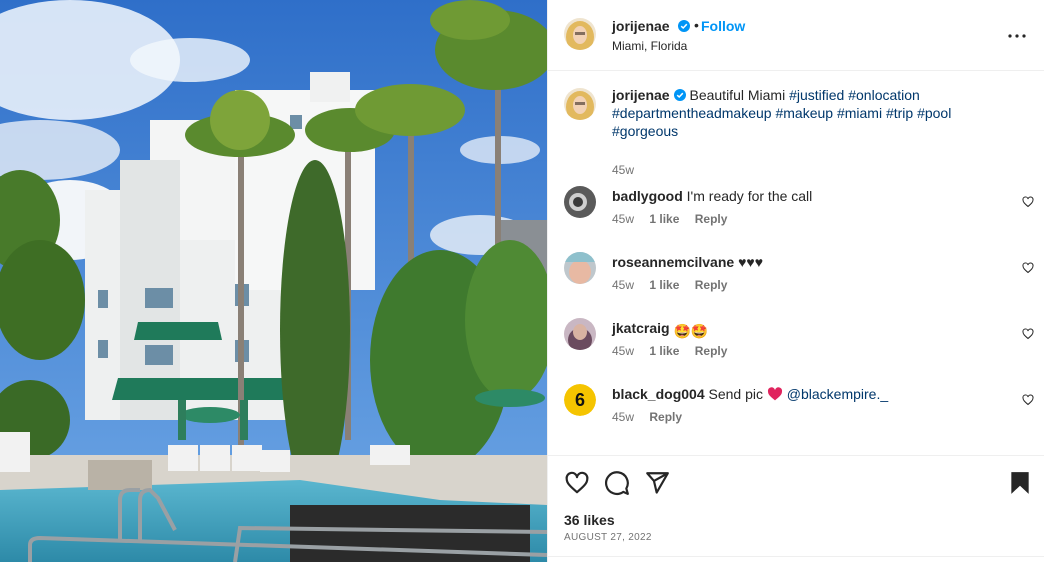  I want to click on comment-username: black_dog004, so click(658, 394).